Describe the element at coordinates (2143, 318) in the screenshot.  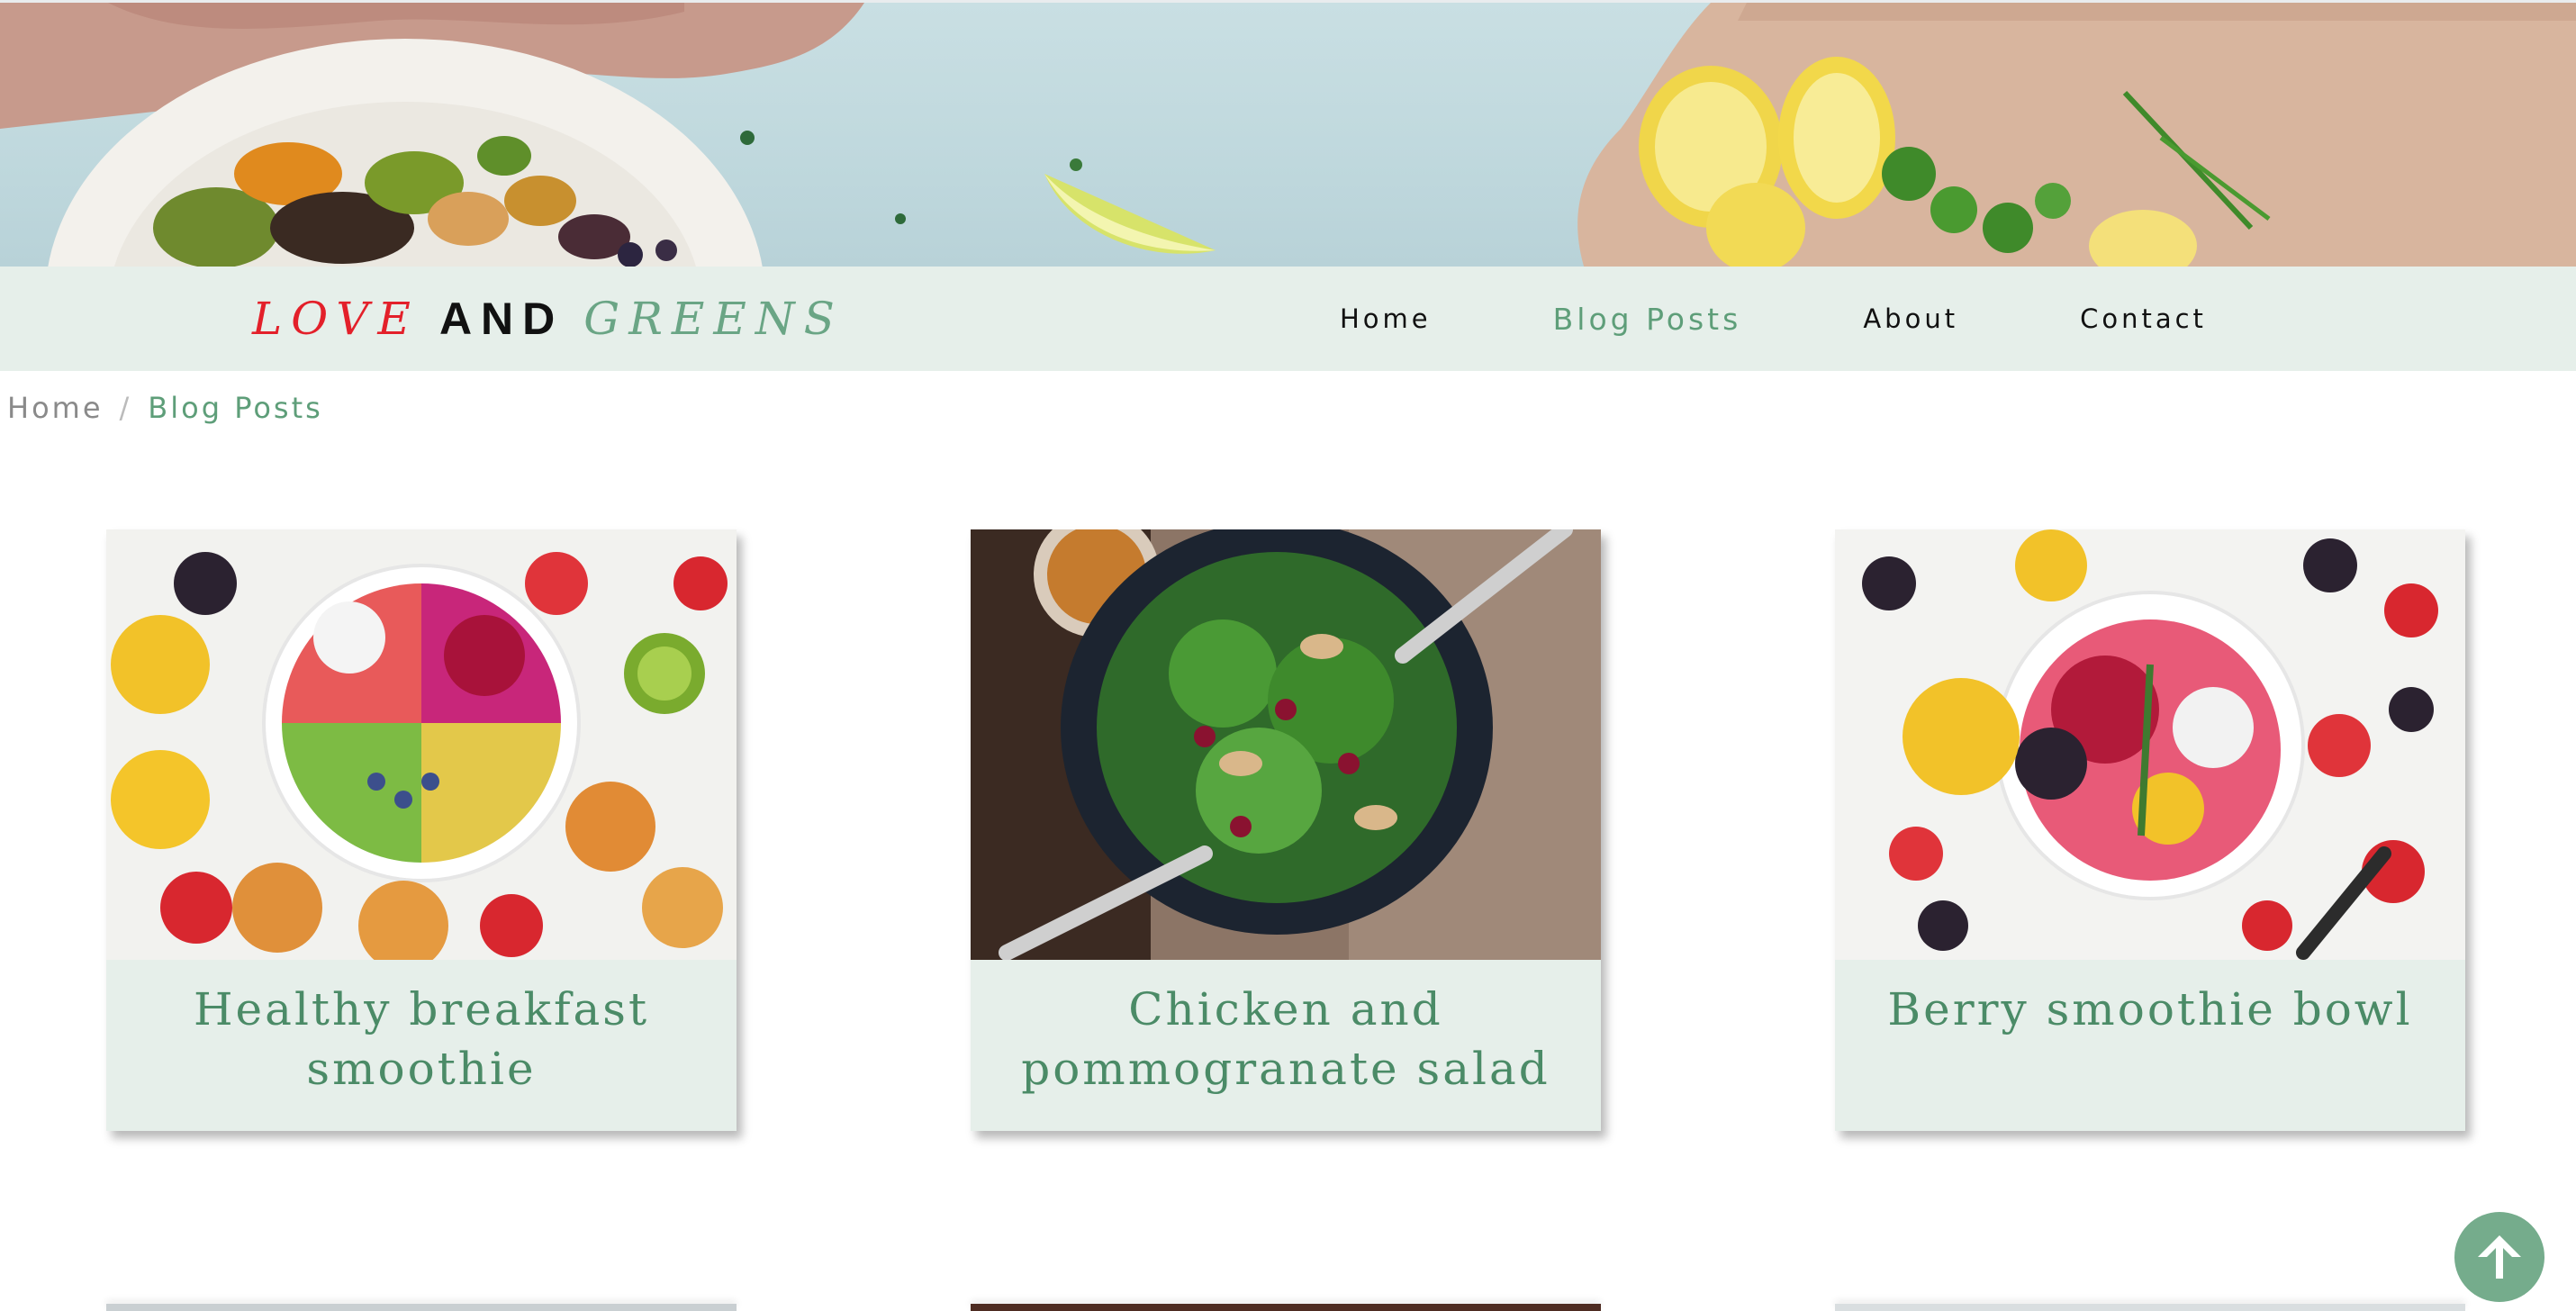
I see `nav-link-contact: Contact` at that location.